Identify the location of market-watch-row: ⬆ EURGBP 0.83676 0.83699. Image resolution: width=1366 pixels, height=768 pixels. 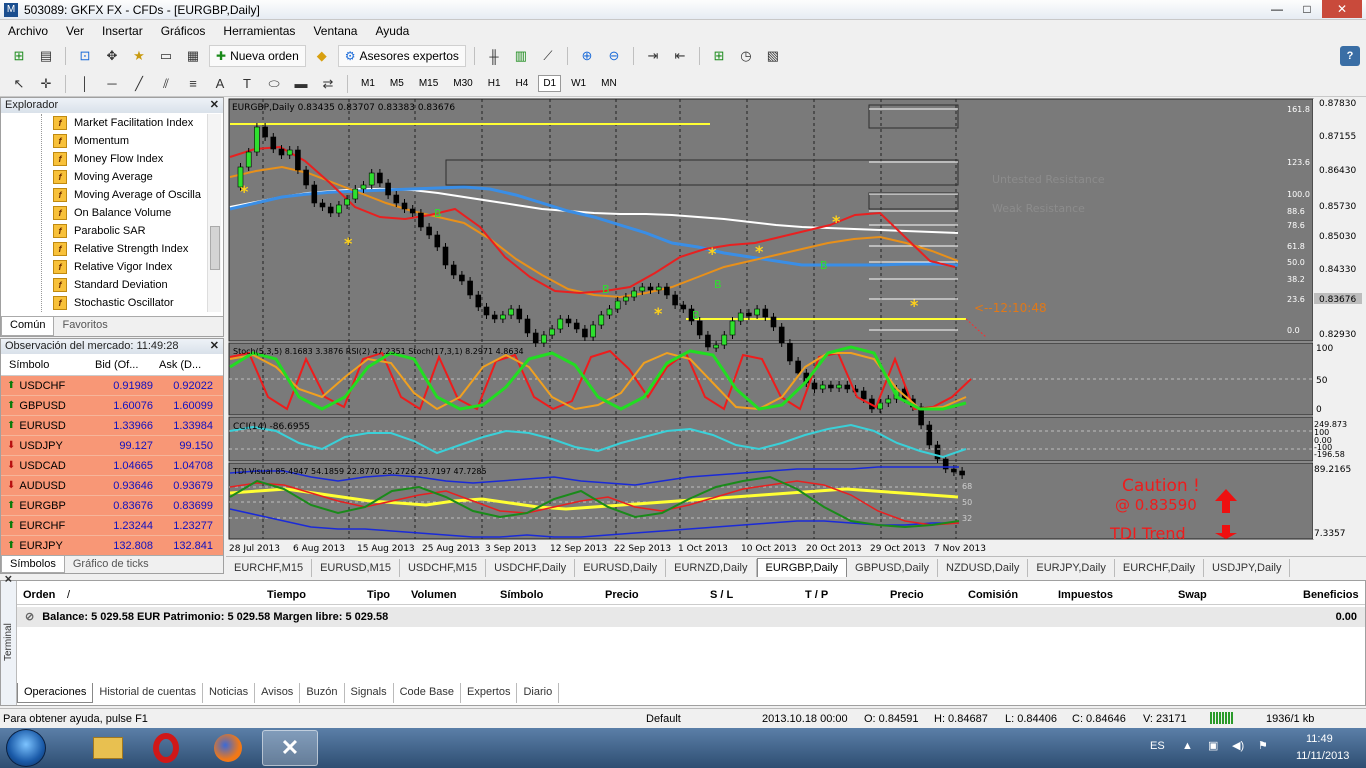
(112, 506).